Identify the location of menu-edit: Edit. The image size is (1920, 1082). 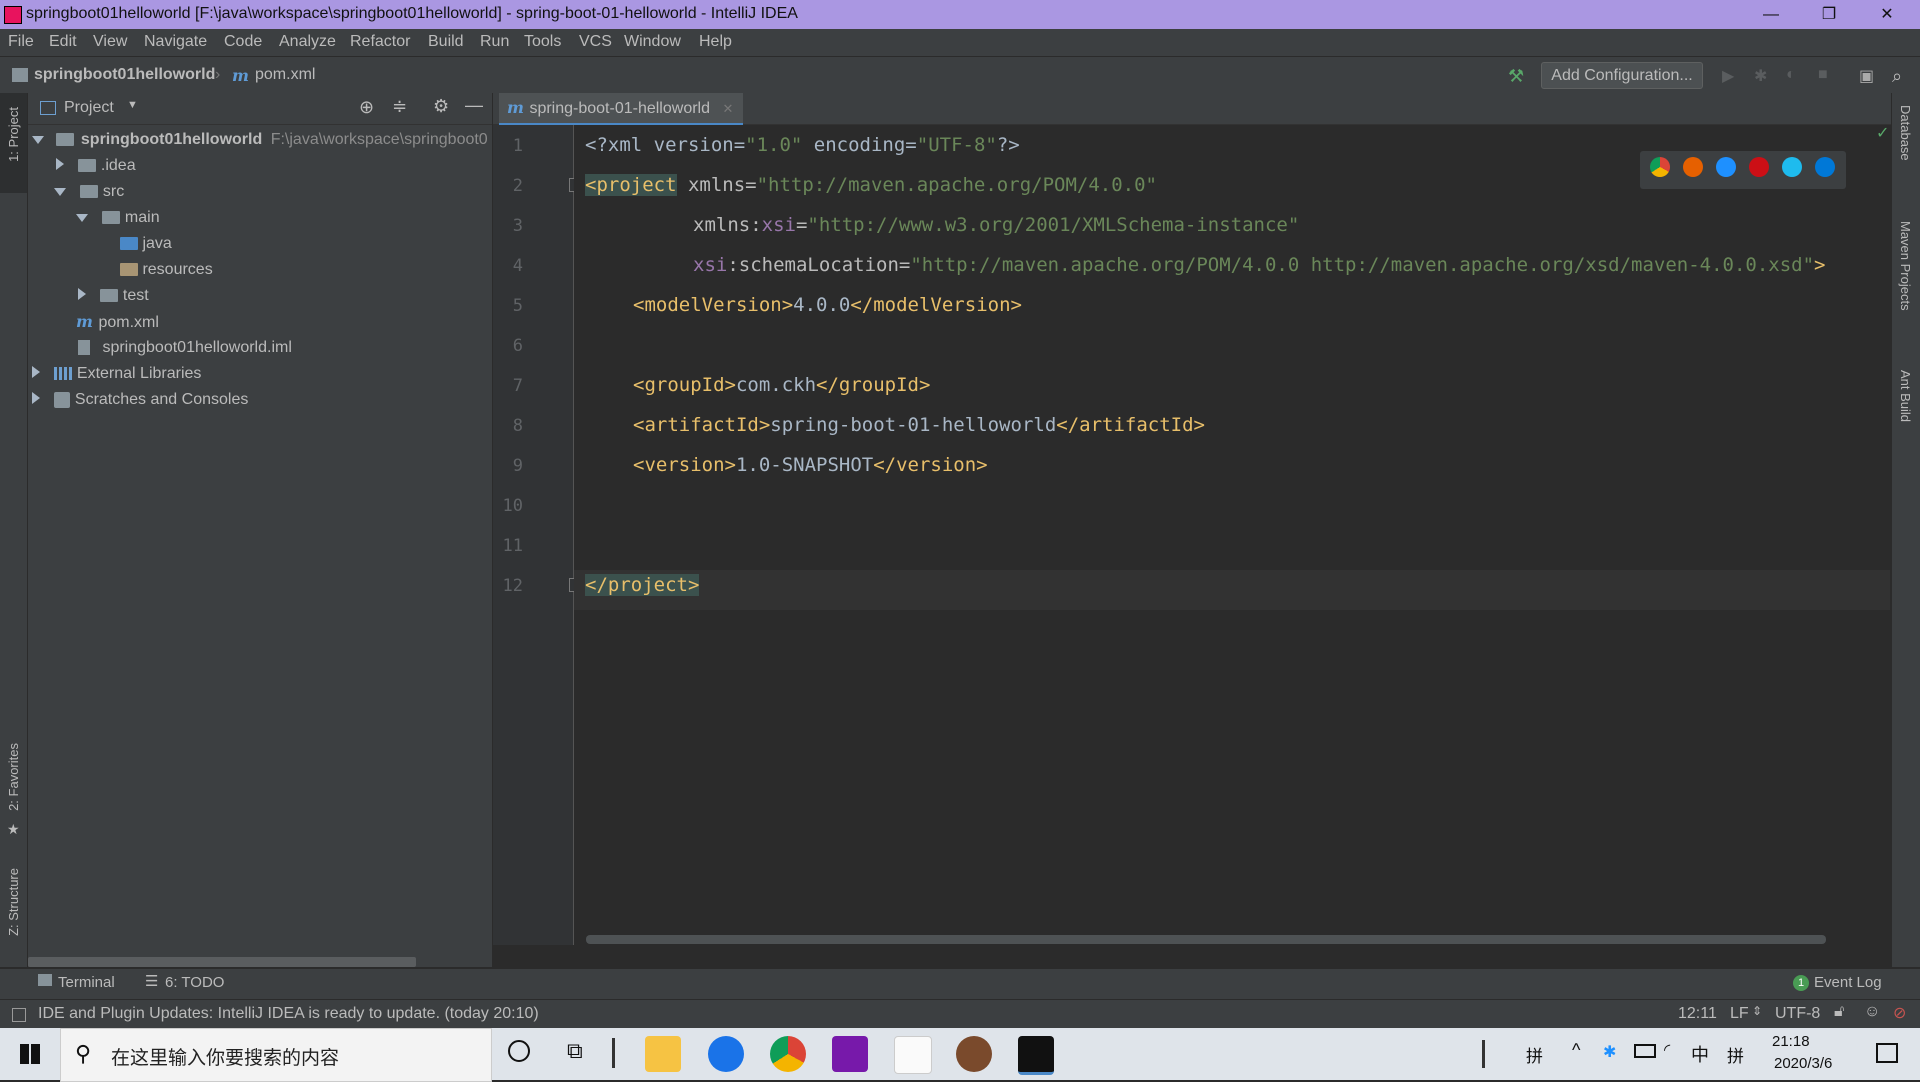
(63, 42).